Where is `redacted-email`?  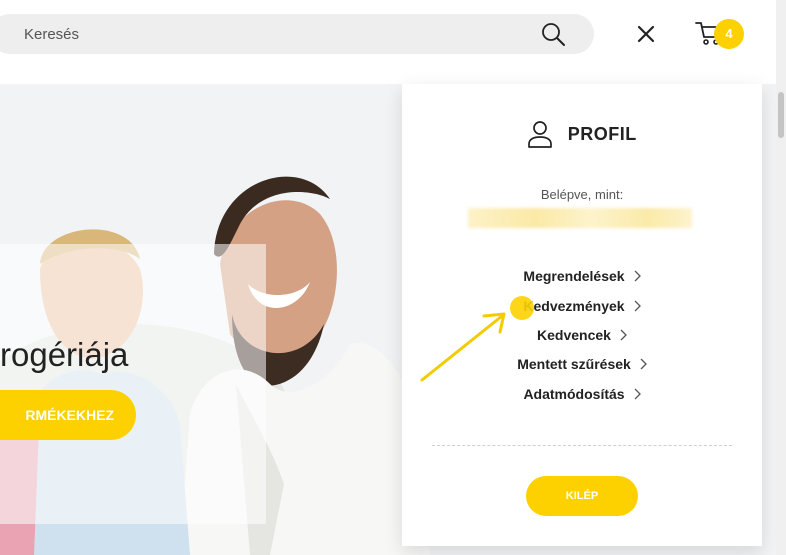 redacted-email is located at coordinates (580, 218).